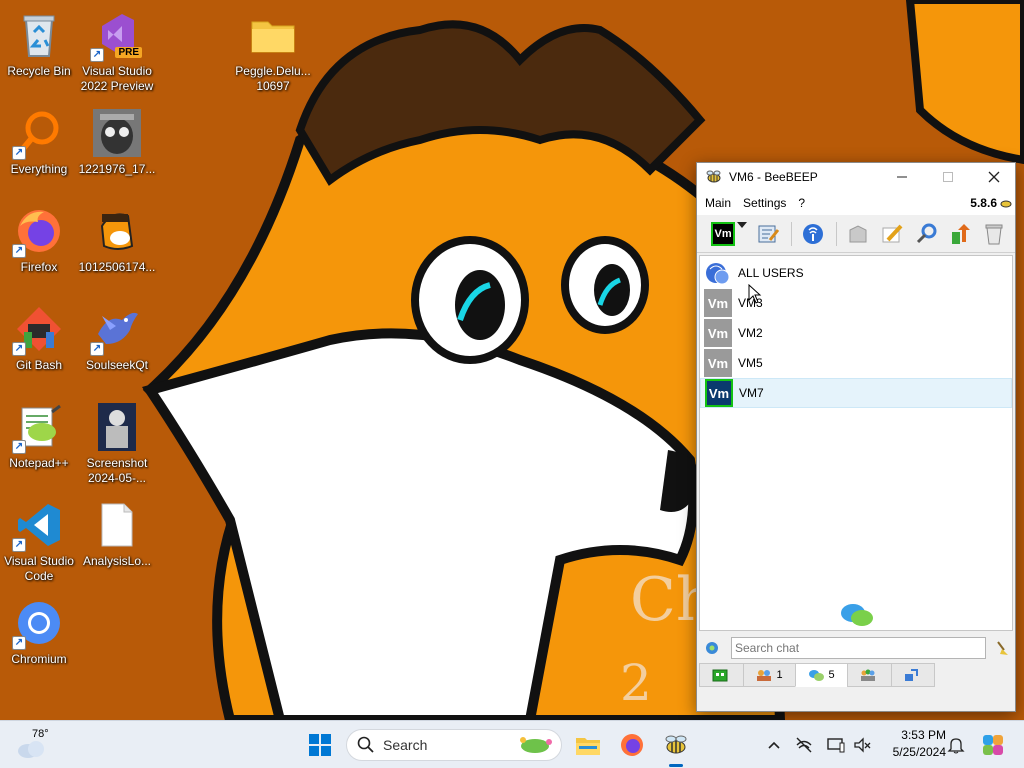  What do you see at coordinates (856, 393) in the screenshot?
I see `user-row-selected: Vm VM7` at bounding box center [856, 393].